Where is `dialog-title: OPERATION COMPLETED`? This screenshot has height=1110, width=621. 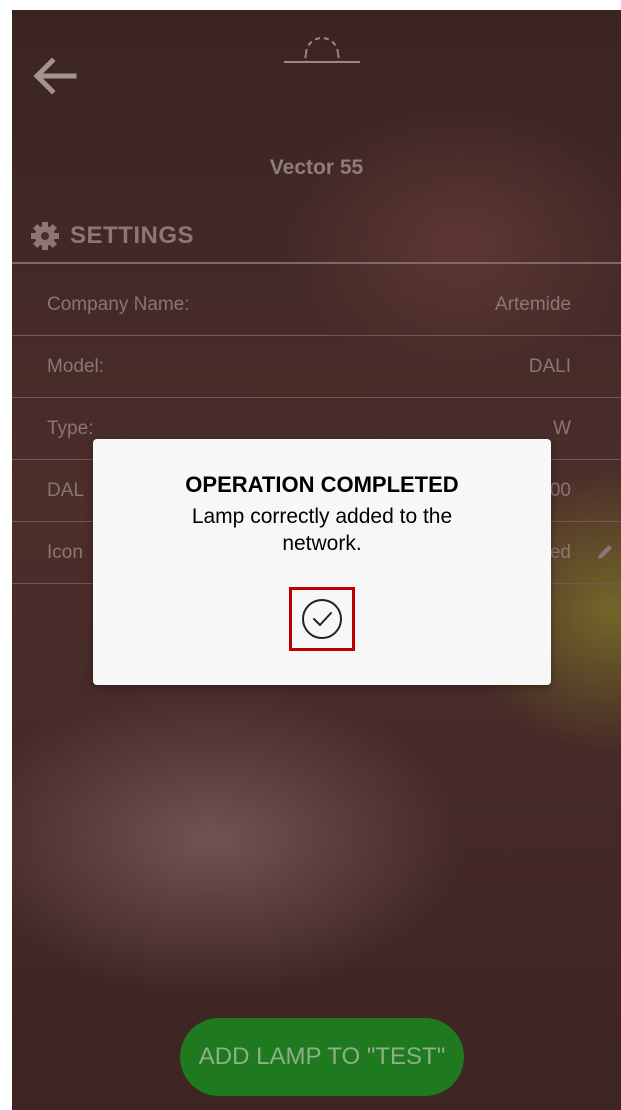 dialog-title: OPERATION COMPLETED is located at coordinates (322, 484).